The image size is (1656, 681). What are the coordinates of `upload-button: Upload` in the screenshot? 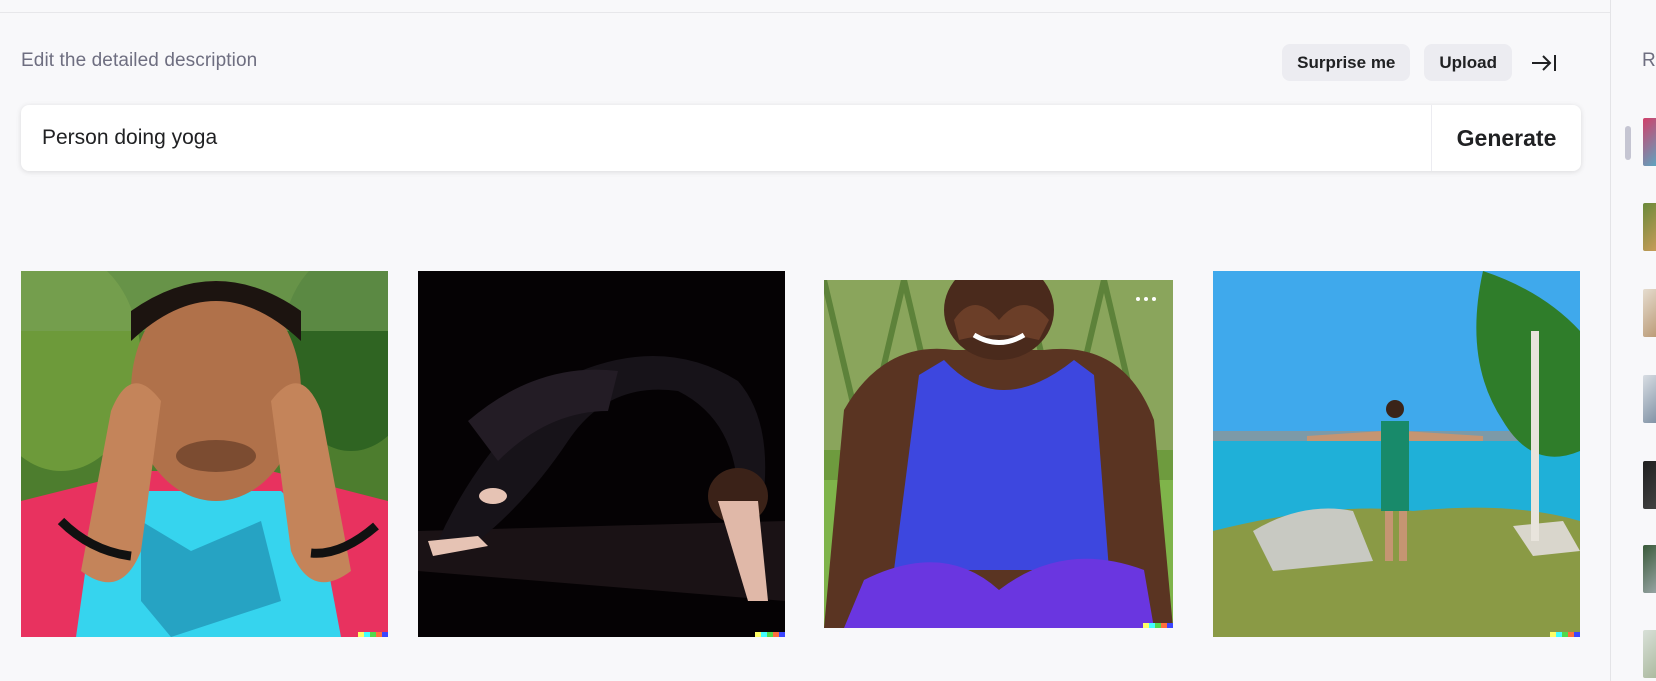 It's located at (1468, 62).